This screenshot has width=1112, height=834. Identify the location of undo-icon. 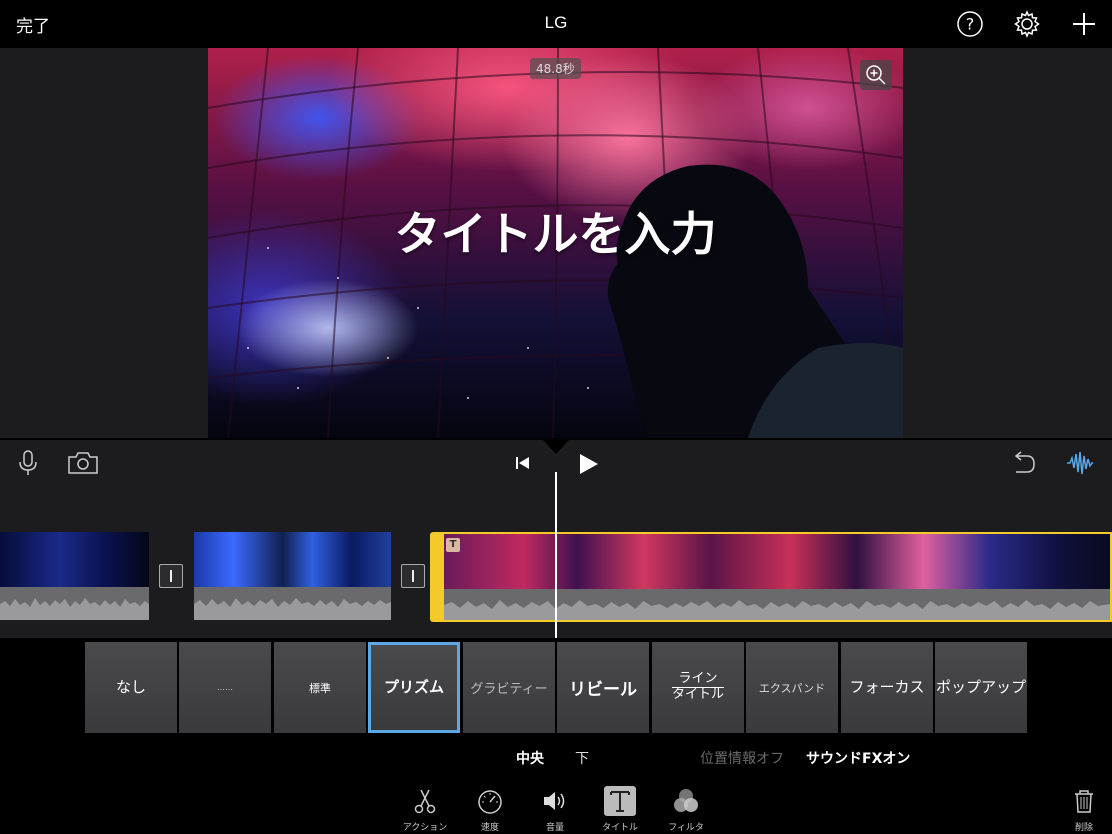
(1023, 463).